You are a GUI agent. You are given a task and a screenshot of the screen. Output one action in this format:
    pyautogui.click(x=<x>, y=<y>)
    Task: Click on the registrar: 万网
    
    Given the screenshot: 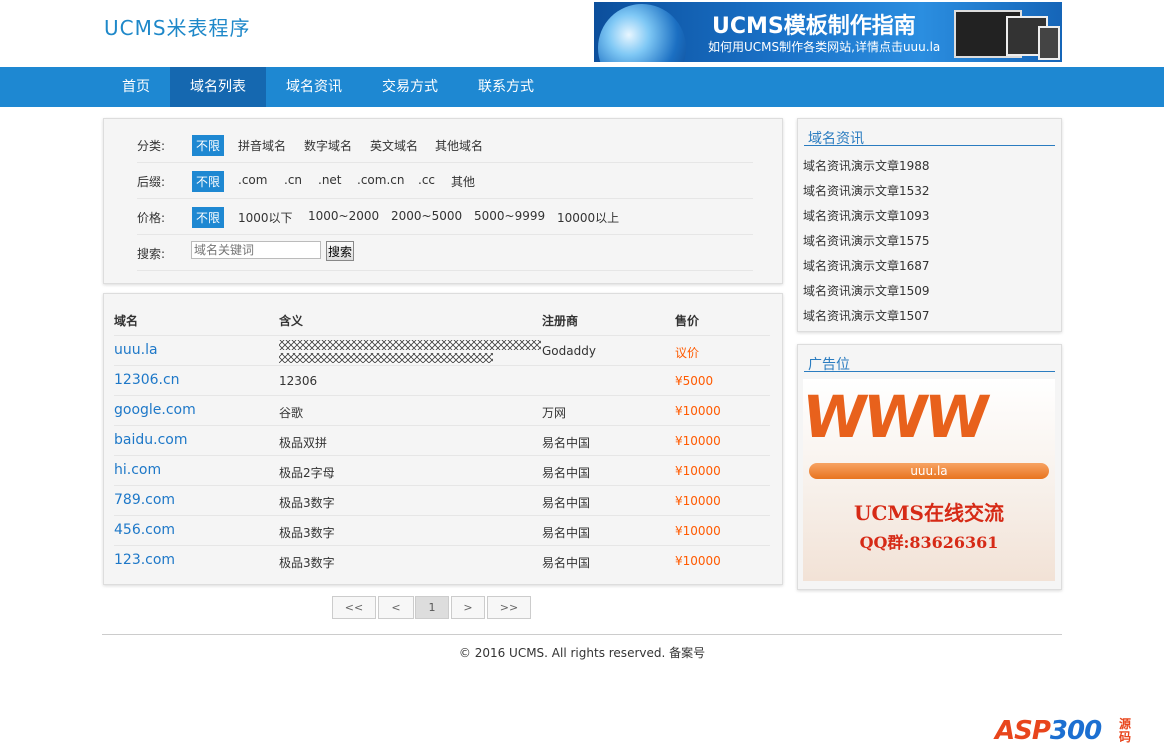 What is the action you would take?
    pyautogui.click(x=554, y=413)
    